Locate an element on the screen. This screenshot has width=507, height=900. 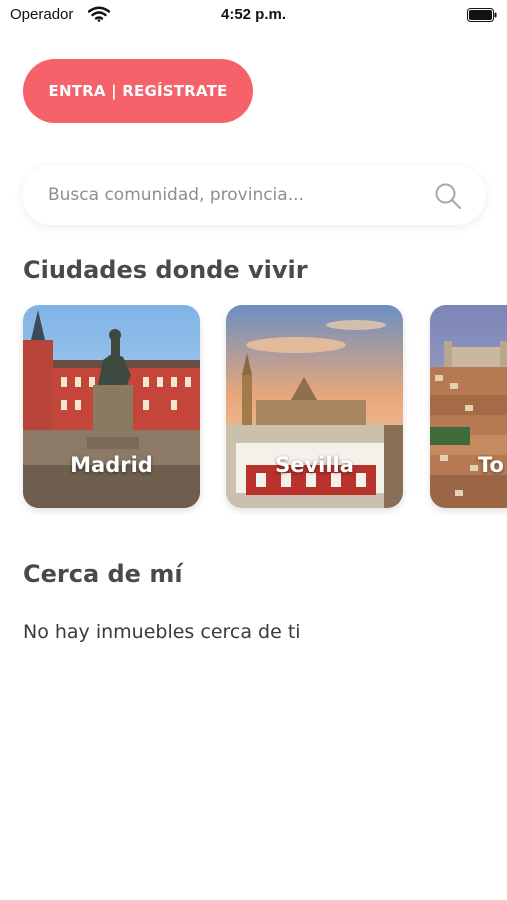
city-card-sevilla: Sevilla is located at coordinates (314, 406).